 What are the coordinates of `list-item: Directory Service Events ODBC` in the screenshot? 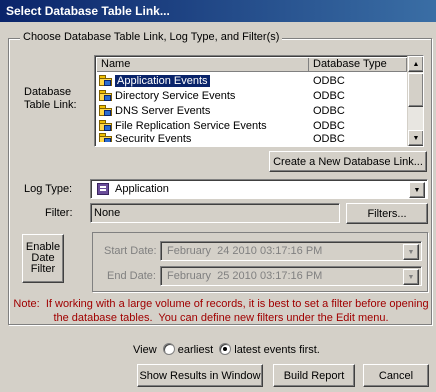 It's located at (243, 95).